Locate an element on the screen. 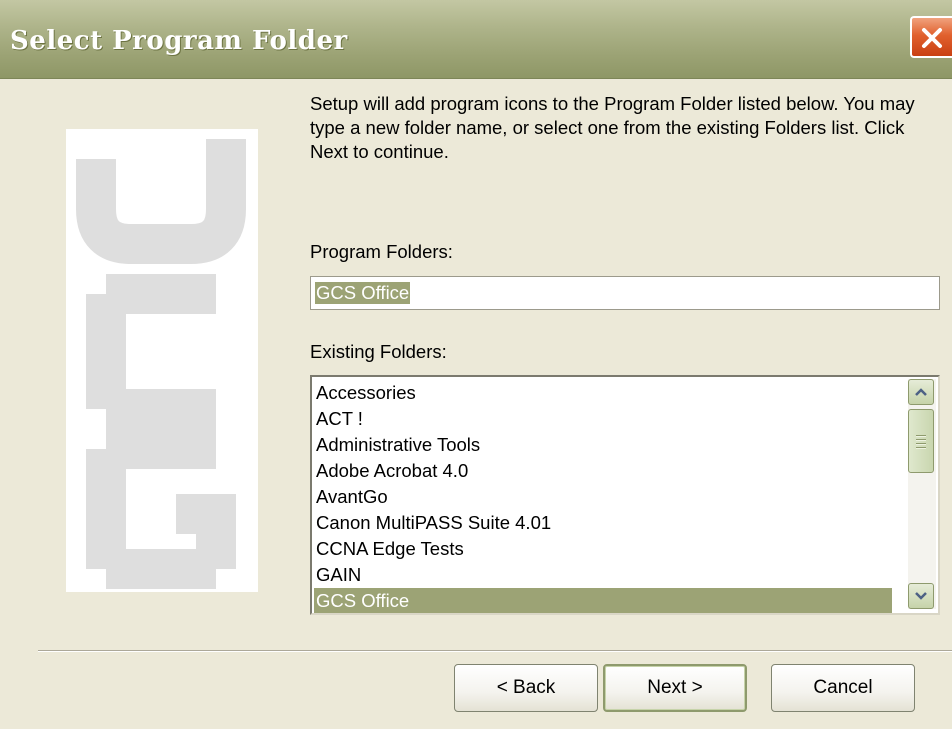  cancel-button: Cancel is located at coordinates (843, 688).